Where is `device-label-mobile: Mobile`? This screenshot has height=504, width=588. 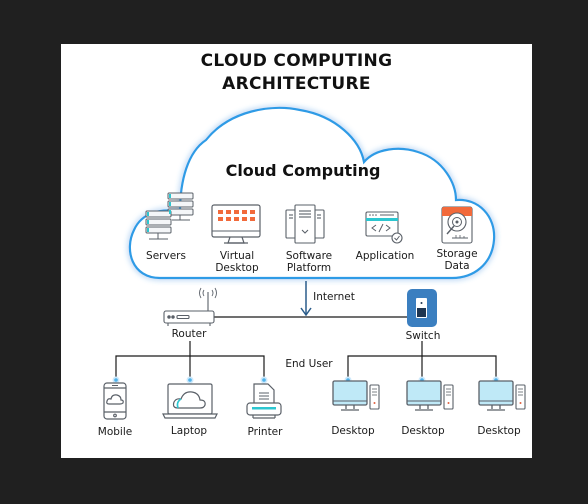 device-label-mobile: Mobile is located at coordinates (115, 432).